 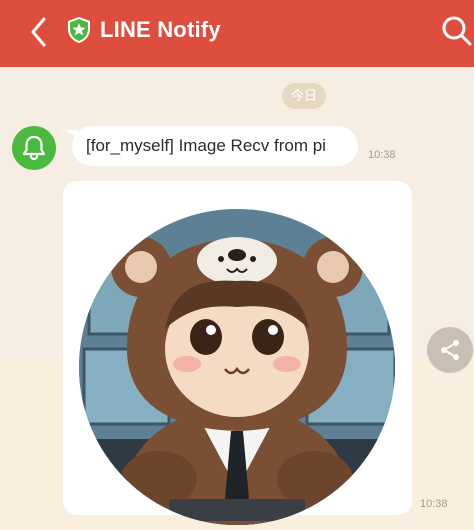 What do you see at coordinates (215, 146) in the screenshot?
I see `message-bubble: [for_myself] Image Recv from pi` at bounding box center [215, 146].